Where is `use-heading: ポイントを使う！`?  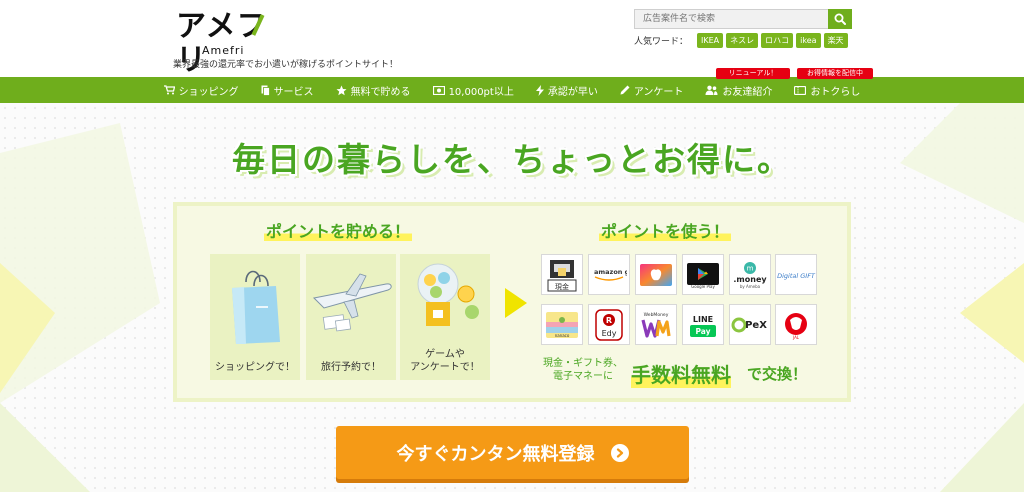 use-heading: ポイントを使う！ is located at coordinates (665, 230).